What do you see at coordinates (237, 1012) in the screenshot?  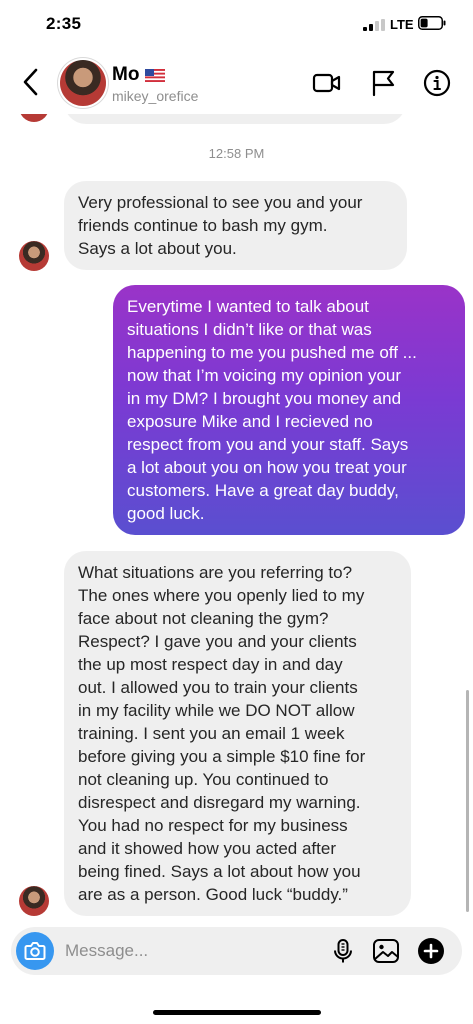 I see `home-indicator` at bounding box center [237, 1012].